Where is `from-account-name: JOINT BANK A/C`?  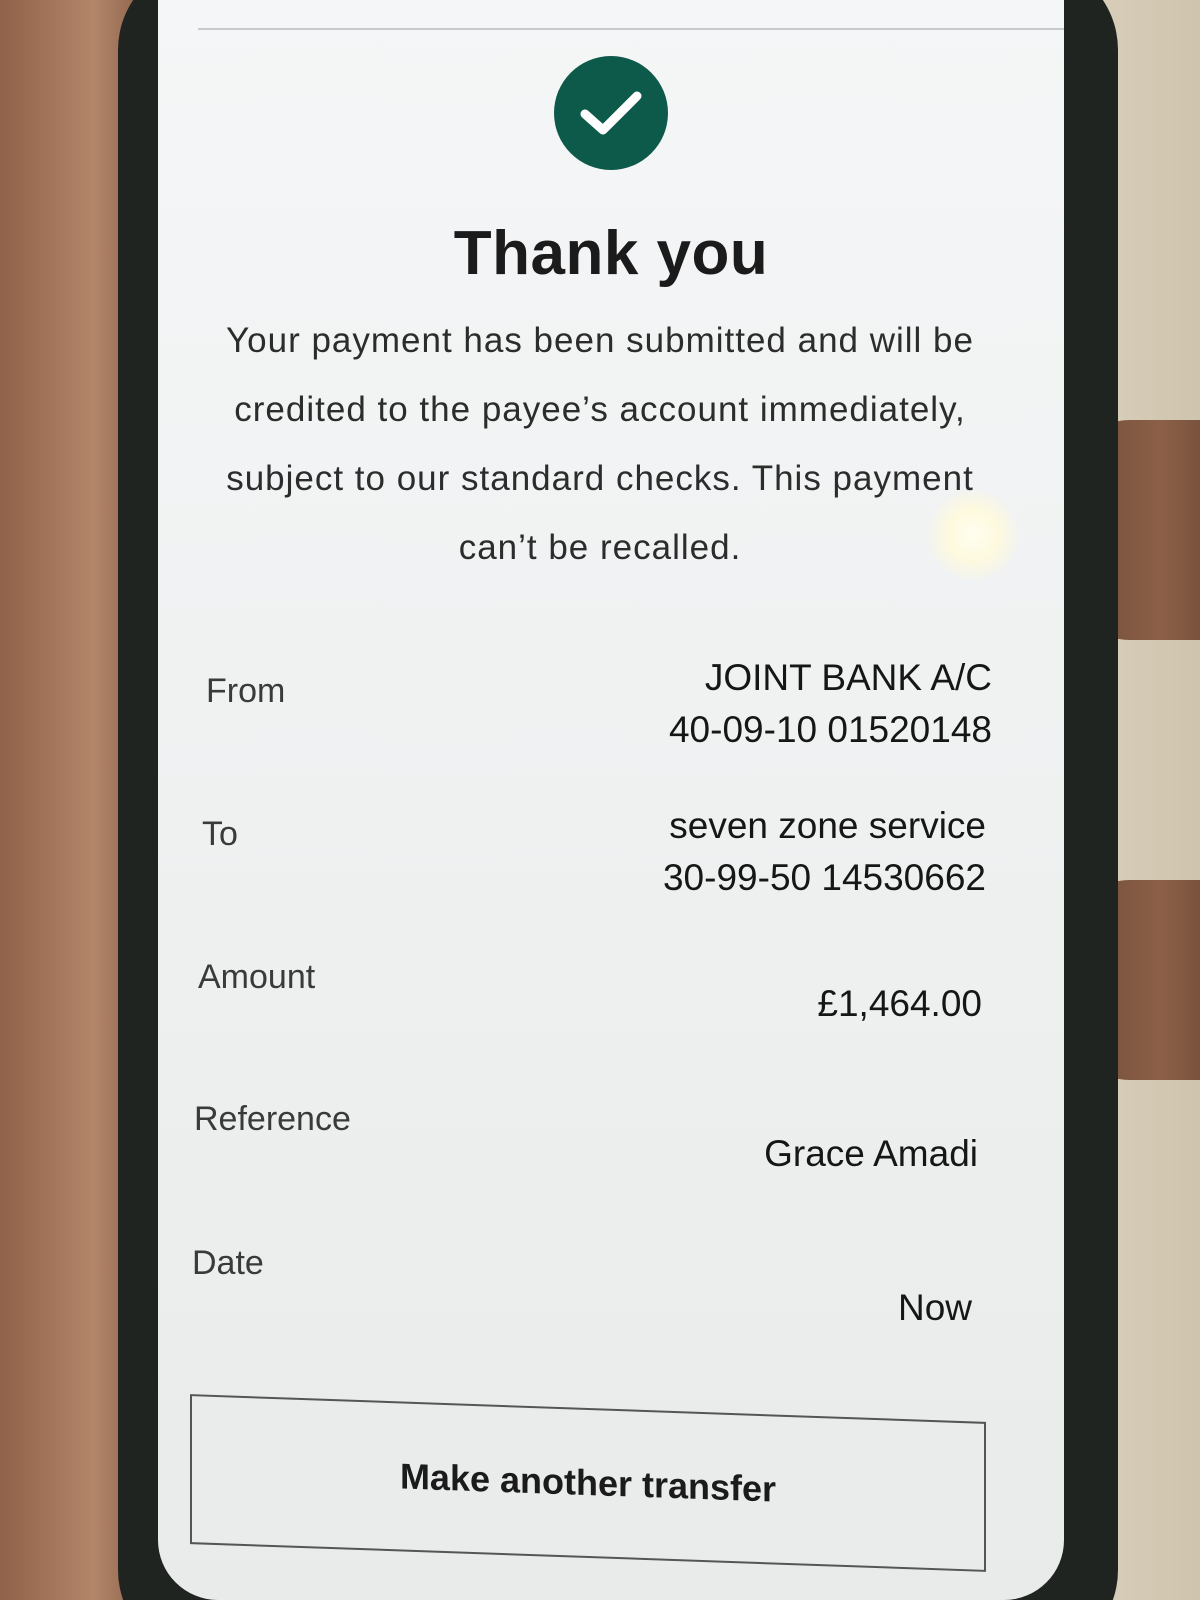
from-account-name: JOINT BANK A/C is located at coordinates (848, 677).